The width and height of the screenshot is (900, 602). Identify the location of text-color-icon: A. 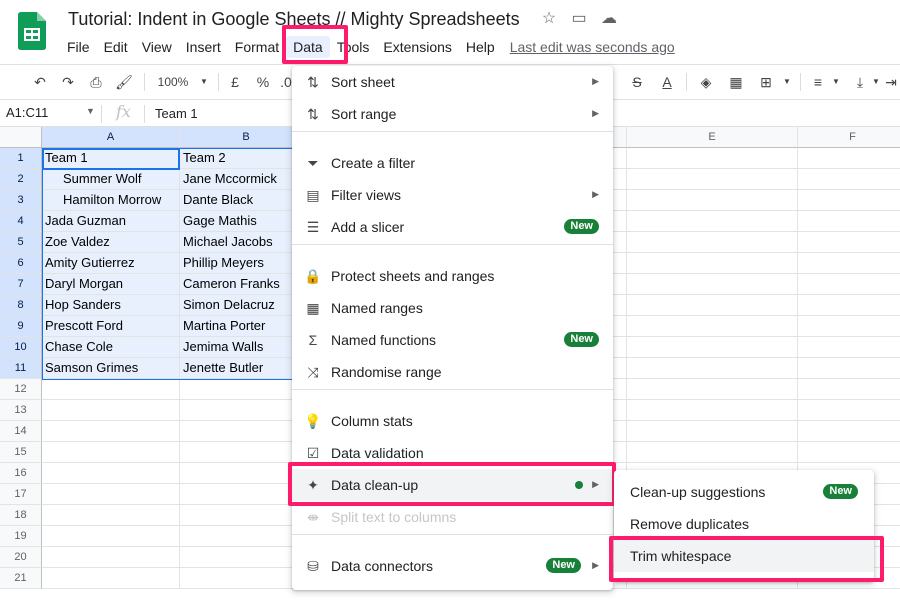
(667, 82).